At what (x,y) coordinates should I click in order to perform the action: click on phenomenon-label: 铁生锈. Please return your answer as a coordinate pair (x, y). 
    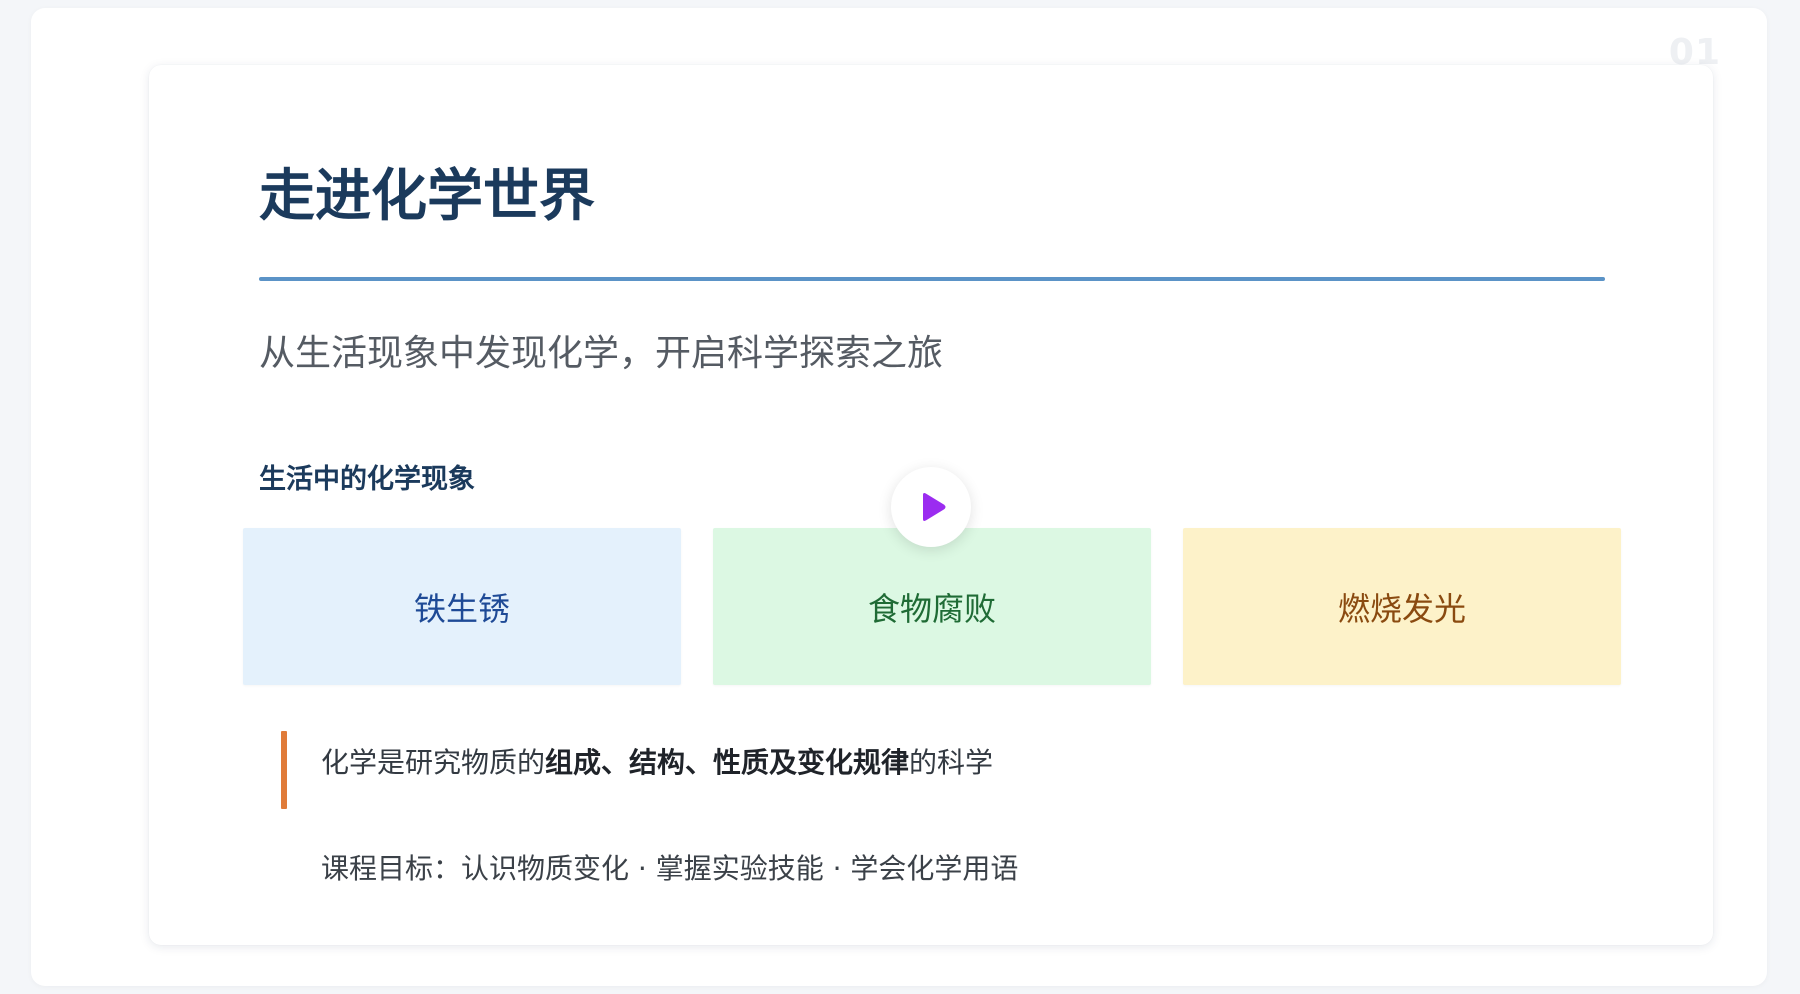
    Looking at the image, I should click on (461, 608).